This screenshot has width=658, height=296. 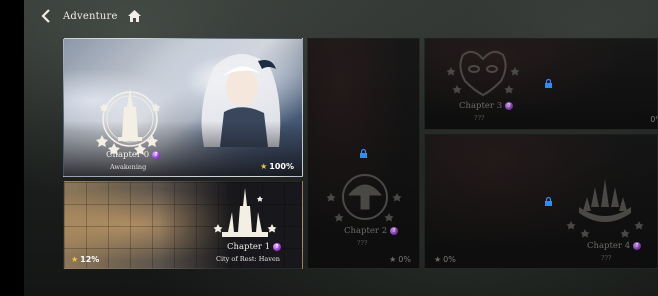 I want to click on chapter-title: Chapter 3 ?, so click(x=486, y=106).